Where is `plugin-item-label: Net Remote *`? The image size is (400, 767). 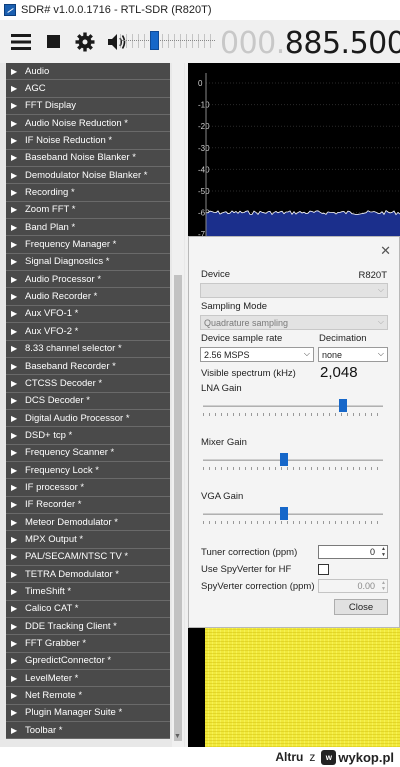
plugin-item-label: Net Remote * is located at coordinates (54, 696).